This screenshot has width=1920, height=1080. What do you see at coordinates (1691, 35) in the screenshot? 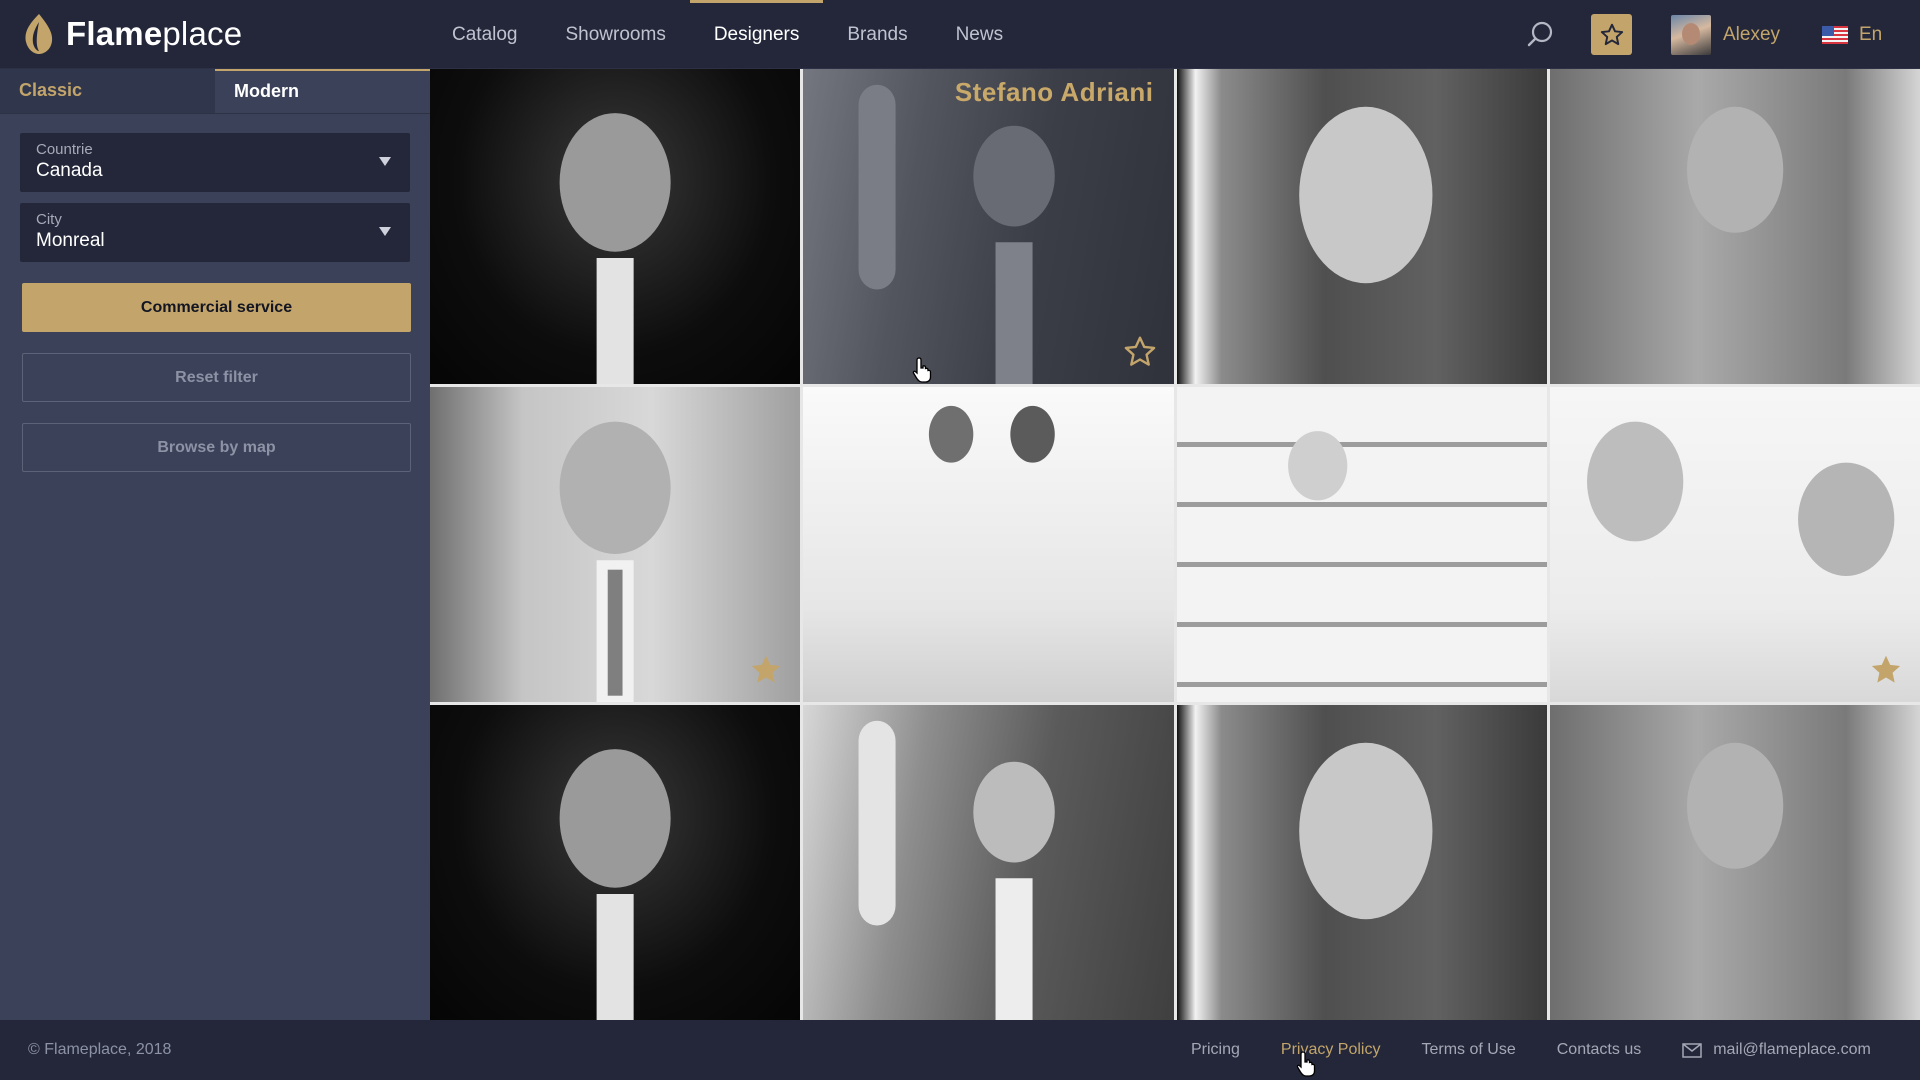
I see `avatar` at bounding box center [1691, 35].